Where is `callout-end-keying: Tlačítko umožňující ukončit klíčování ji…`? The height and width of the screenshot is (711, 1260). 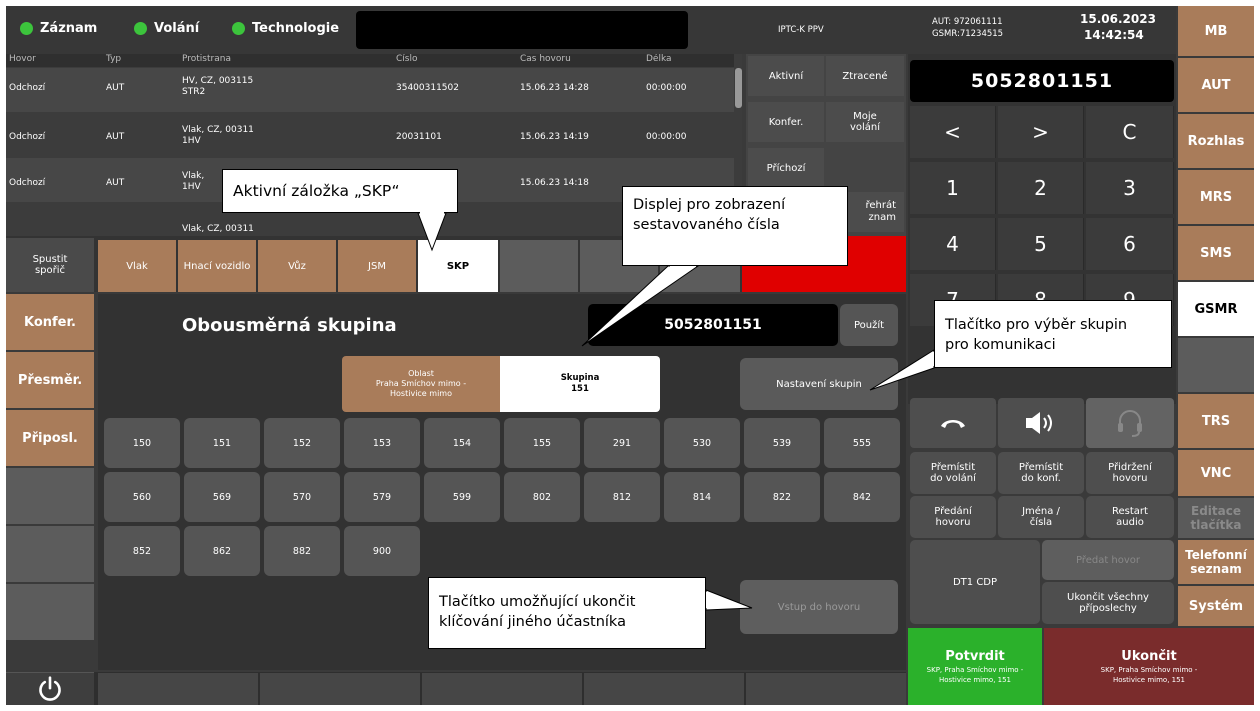
callout-end-keying: Tlačítko umožňující ukončit klíčování ji… is located at coordinates (567, 613).